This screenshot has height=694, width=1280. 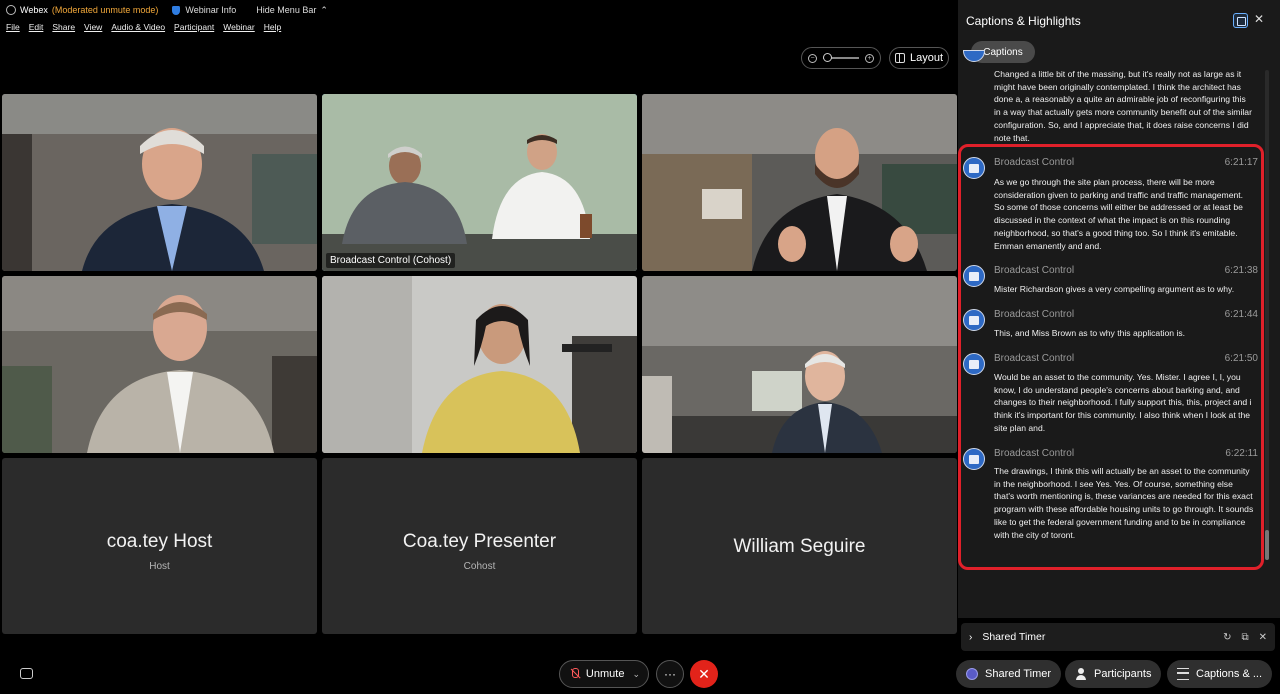 I want to click on close-icon: ✕, so click(x=1263, y=637).